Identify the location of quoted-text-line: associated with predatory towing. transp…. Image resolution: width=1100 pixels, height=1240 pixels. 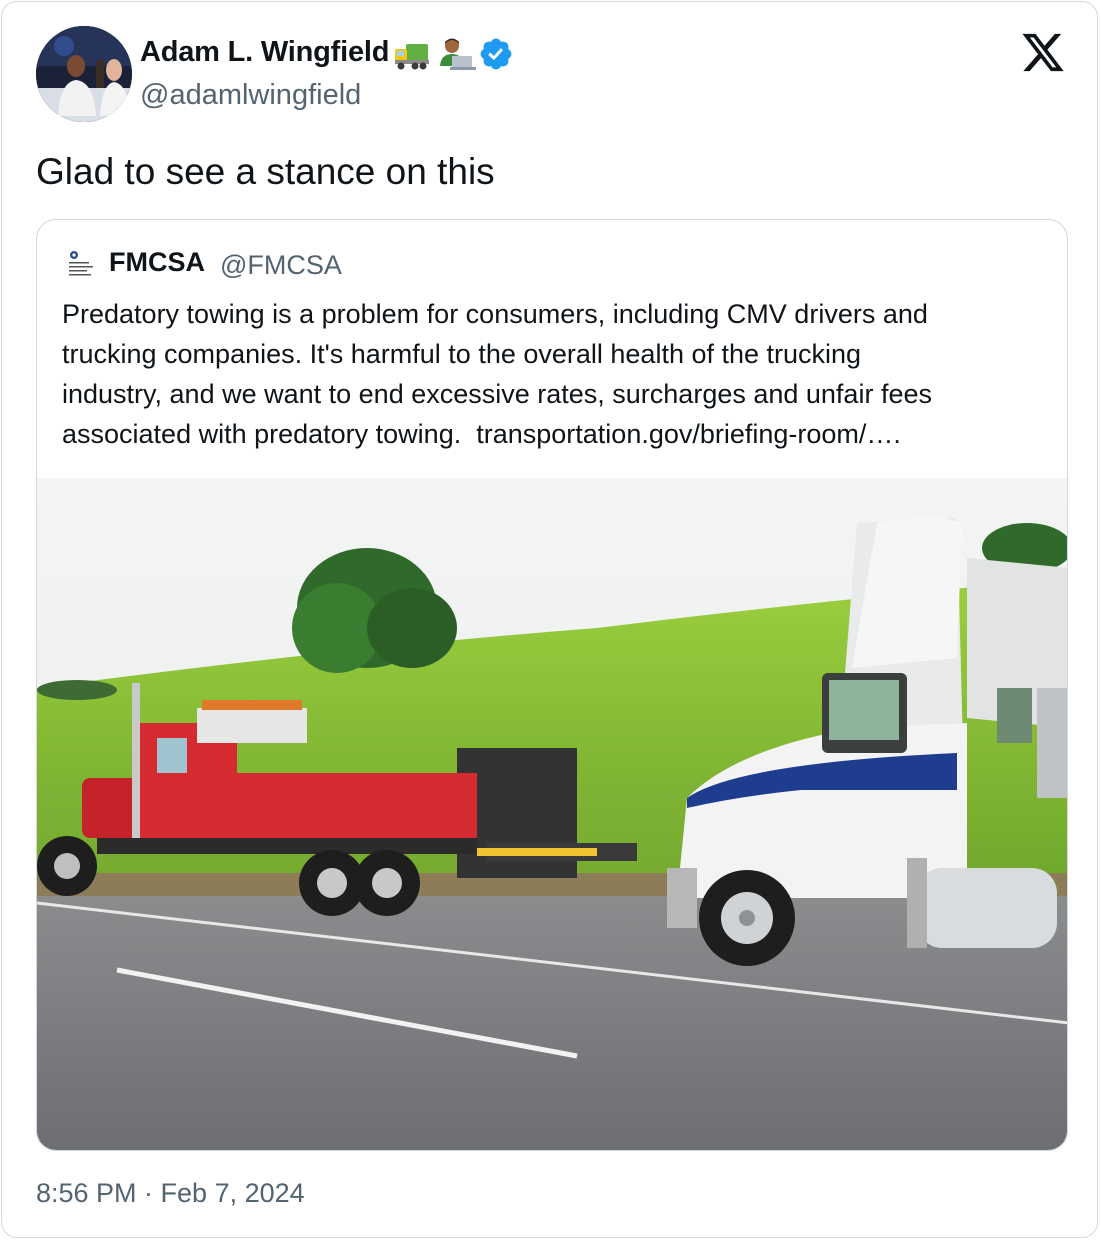
(554, 434).